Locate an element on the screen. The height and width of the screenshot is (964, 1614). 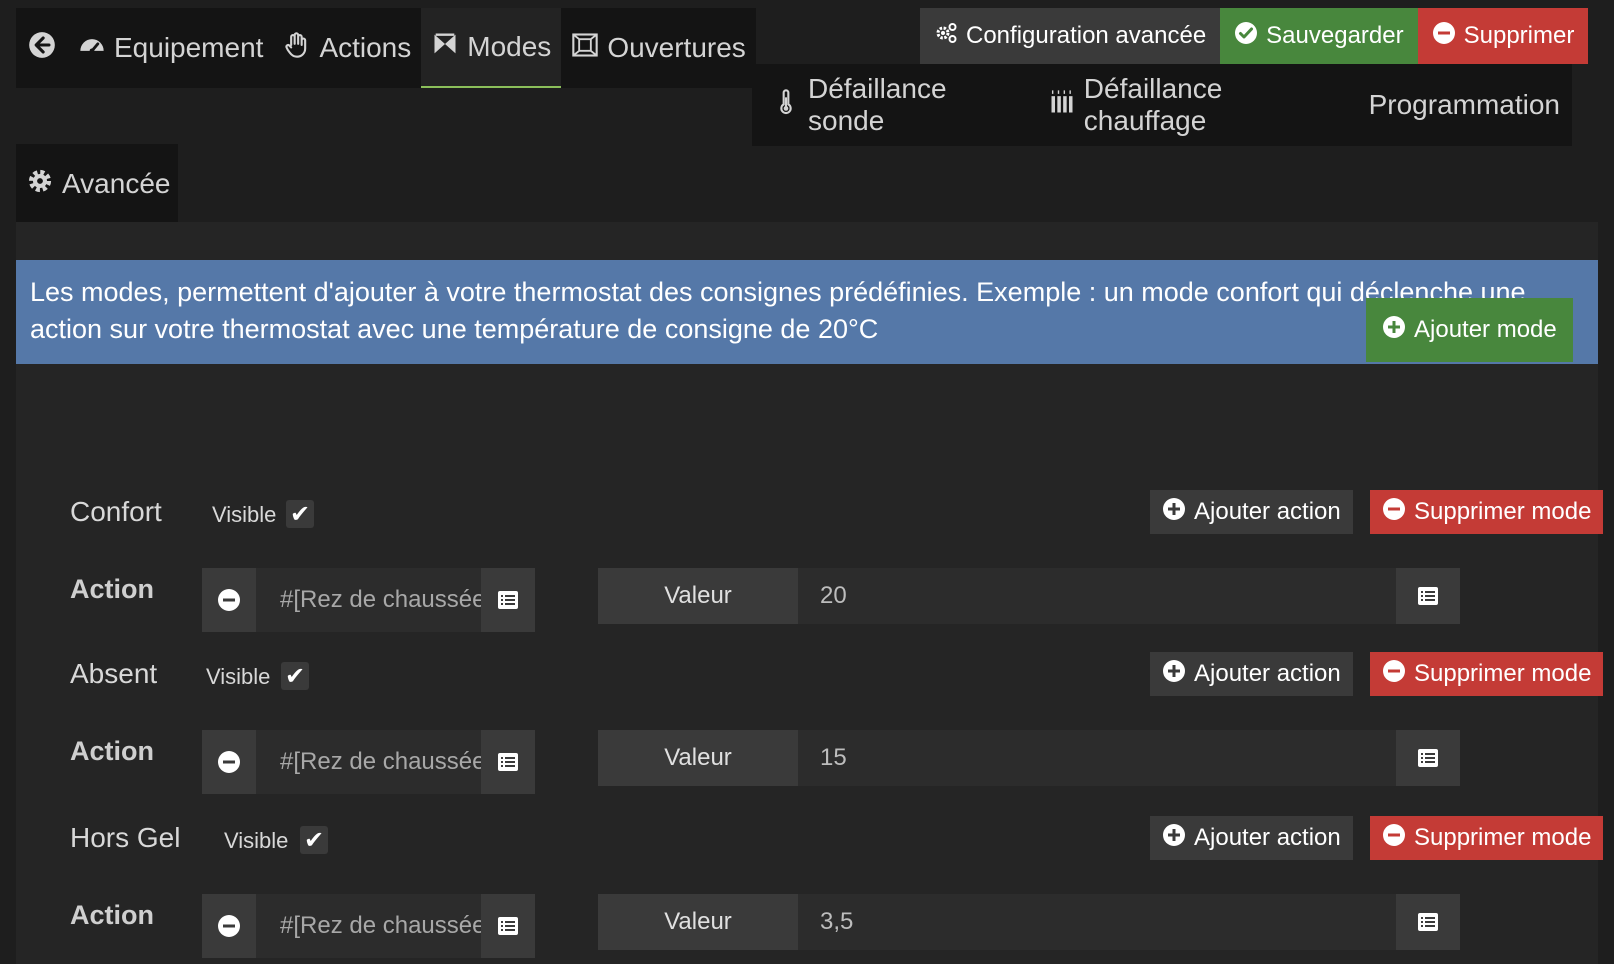
thermometer-icon is located at coordinates (786, 105).